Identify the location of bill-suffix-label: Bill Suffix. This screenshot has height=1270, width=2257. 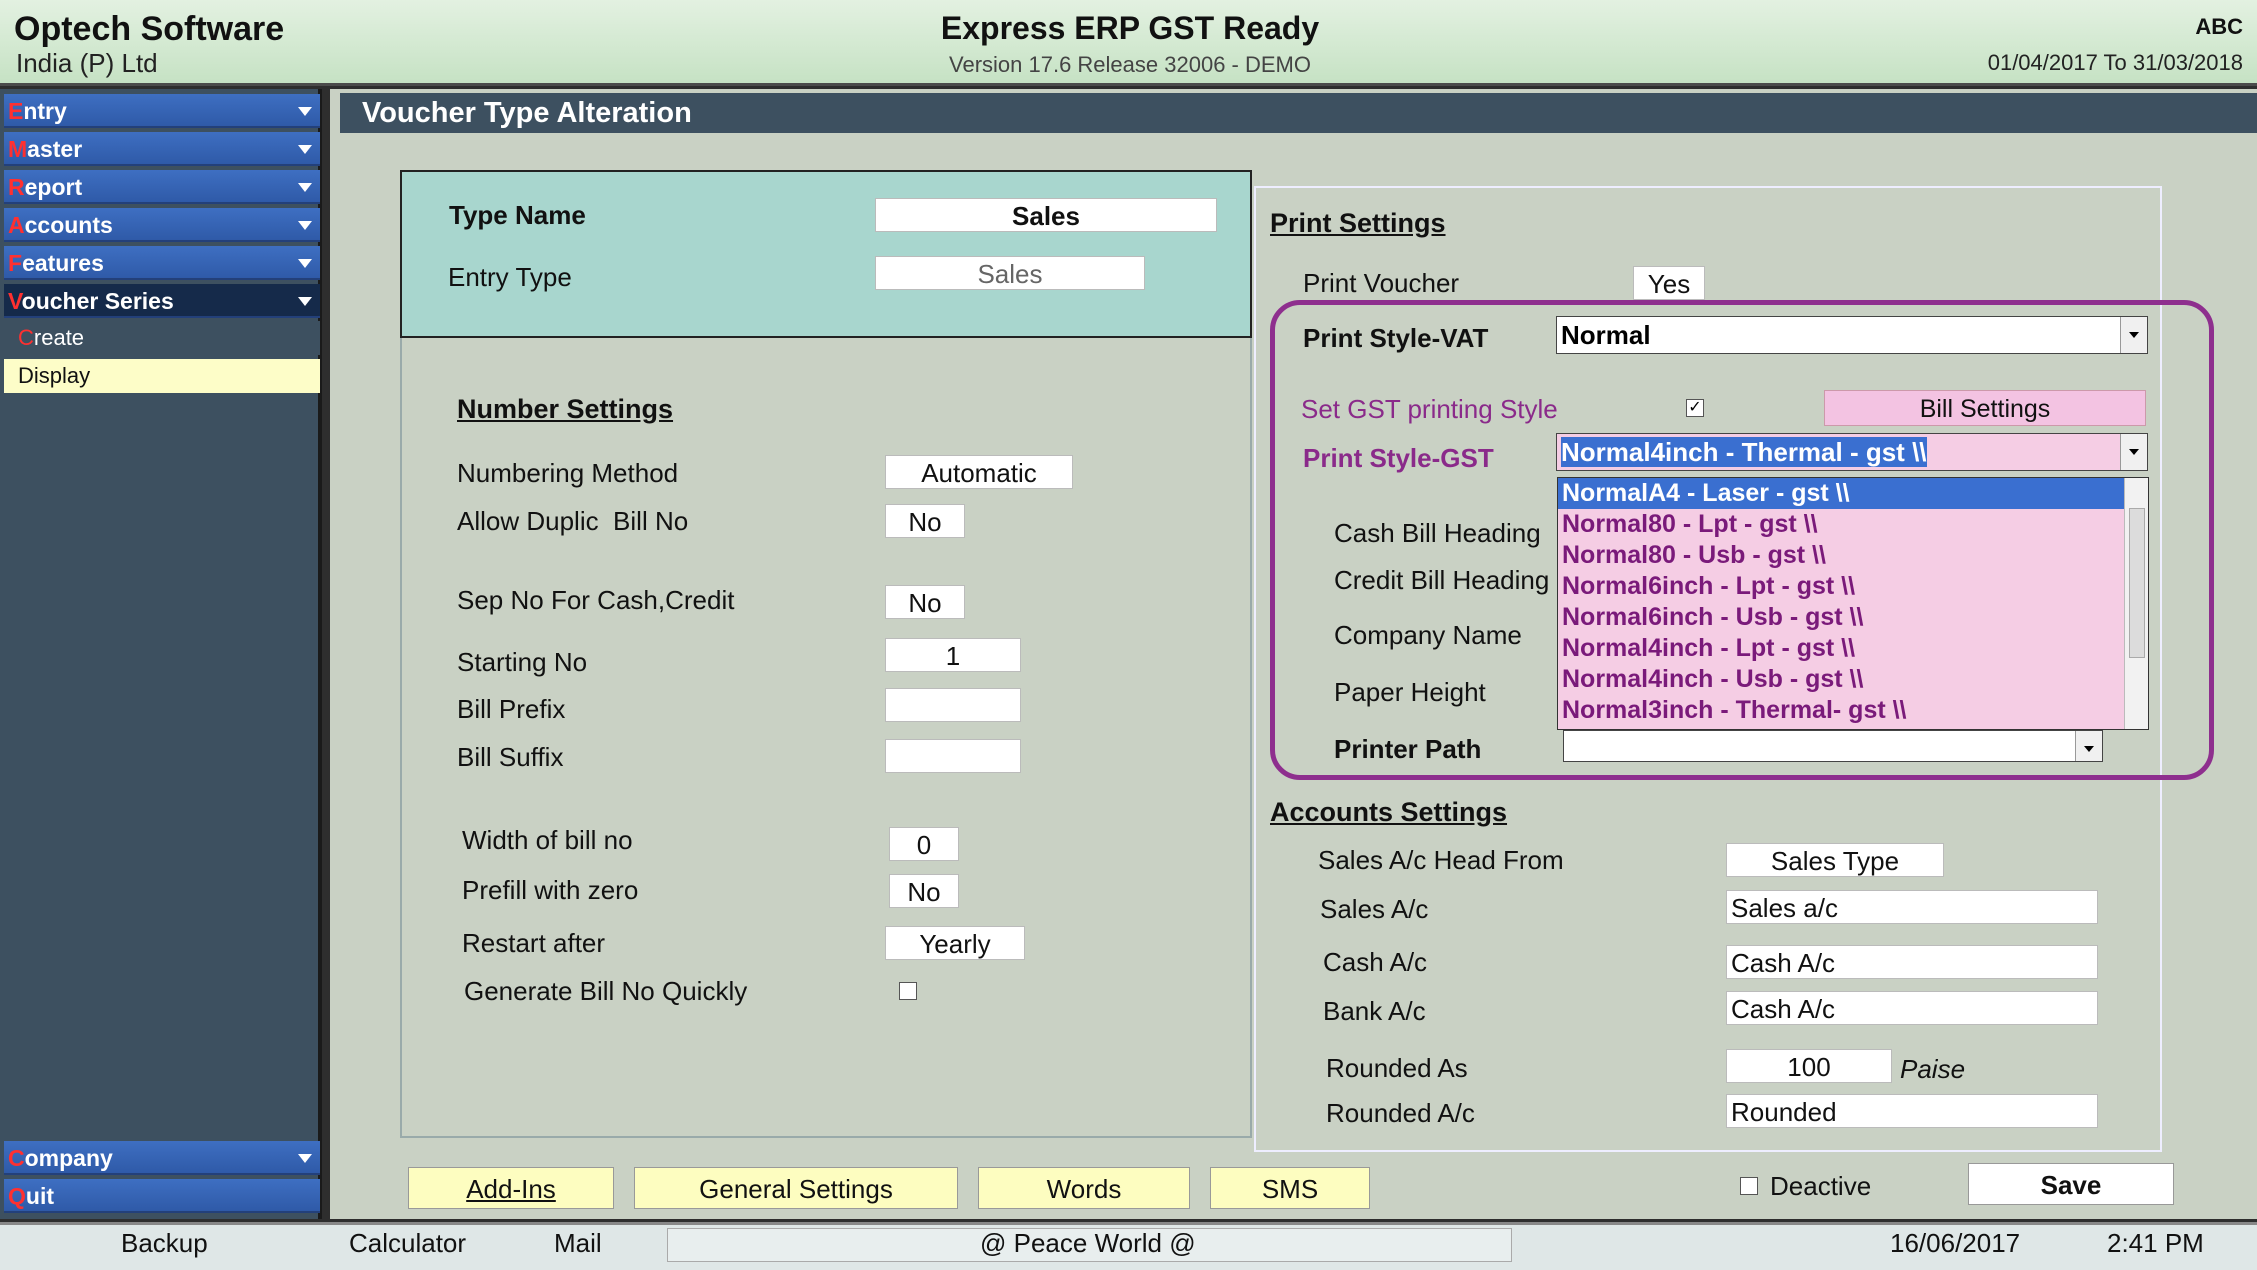
(510, 757).